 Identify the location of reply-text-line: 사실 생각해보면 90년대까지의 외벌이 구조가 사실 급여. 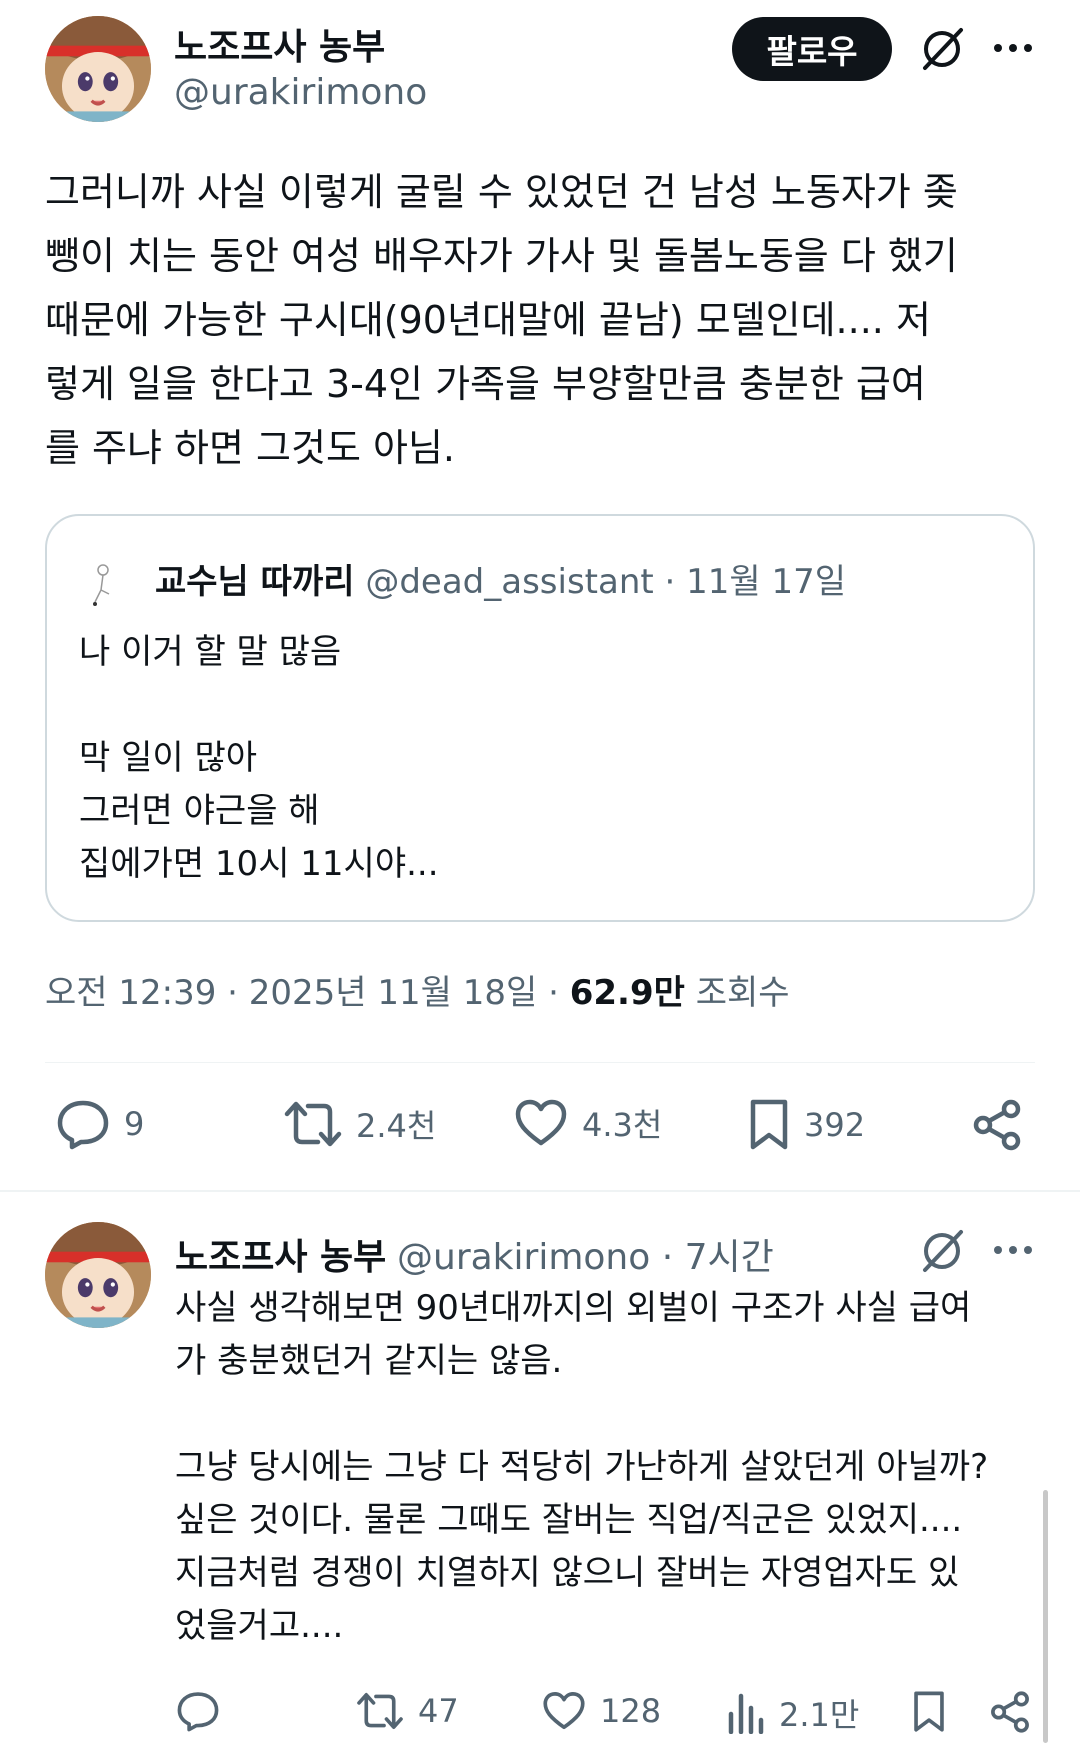
(573, 1308).